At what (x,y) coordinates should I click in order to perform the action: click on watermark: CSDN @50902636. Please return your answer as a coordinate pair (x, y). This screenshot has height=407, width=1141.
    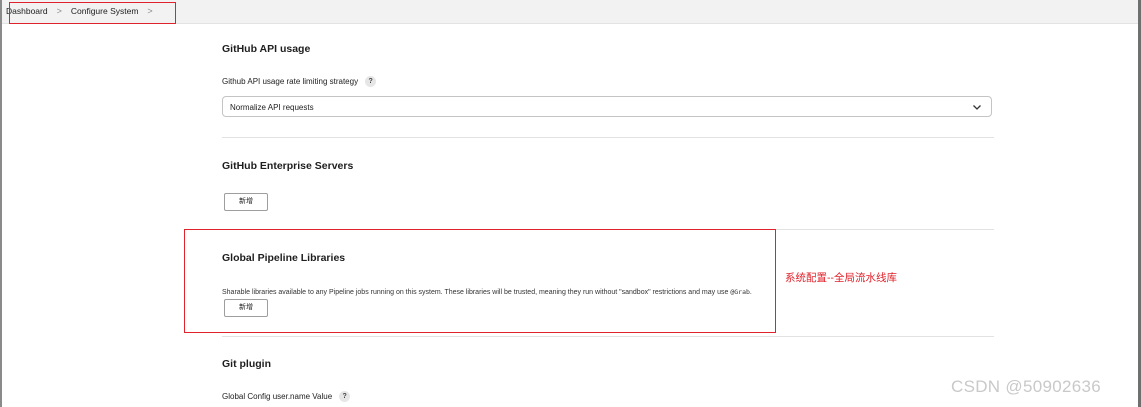
    Looking at the image, I should click on (1026, 386).